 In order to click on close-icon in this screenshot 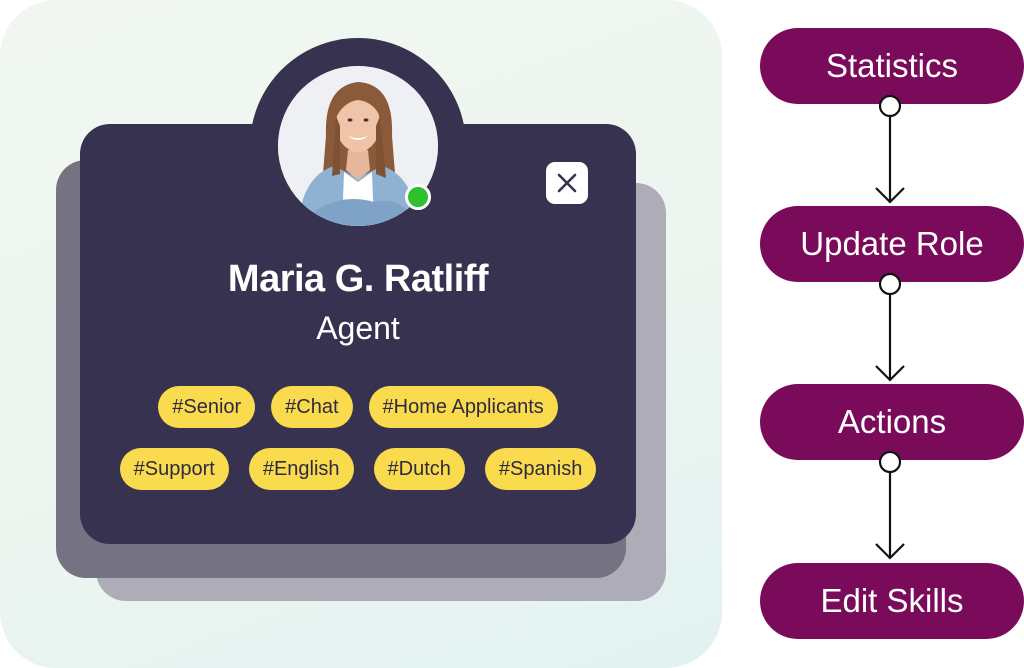, I will do `click(567, 183)`.